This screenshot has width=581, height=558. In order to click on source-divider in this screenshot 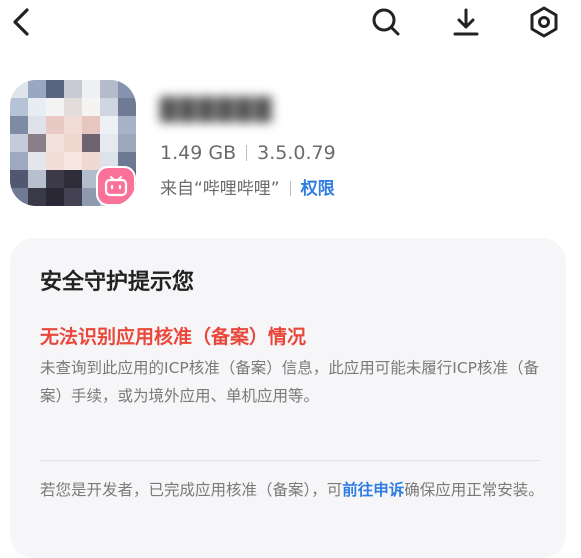, I will do `click(290, 188)`.